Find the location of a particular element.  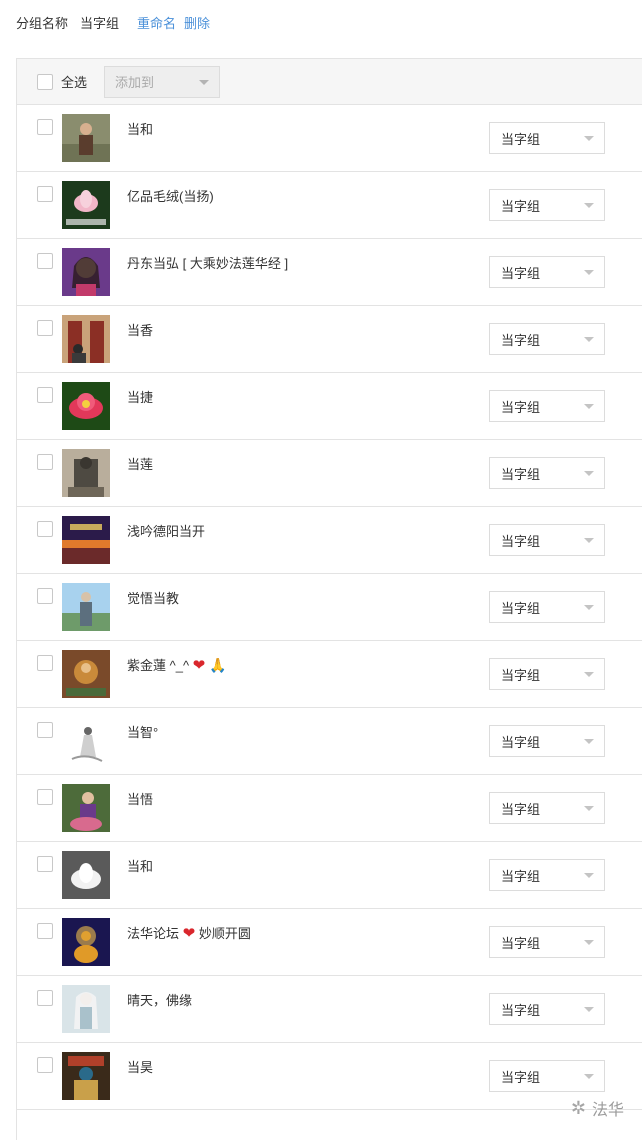

member-name: 当香 is located at coordinates (140, 329).